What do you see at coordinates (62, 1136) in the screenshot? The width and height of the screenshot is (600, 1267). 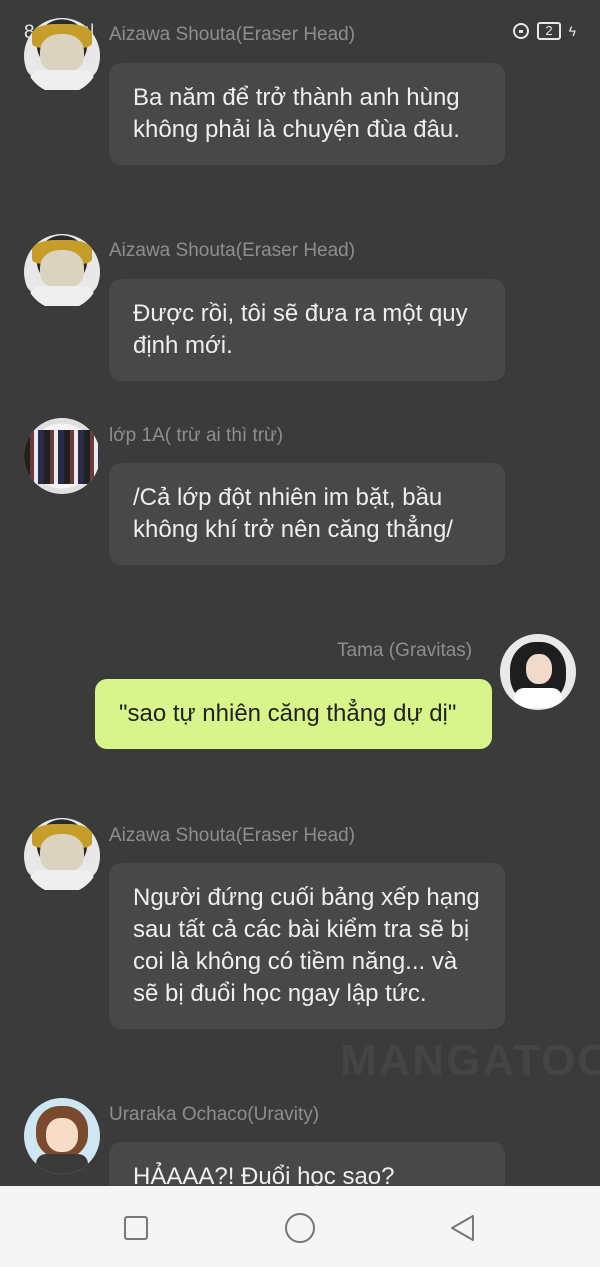 I see `uraraka-avatar` at bounding box center [62, 1136].